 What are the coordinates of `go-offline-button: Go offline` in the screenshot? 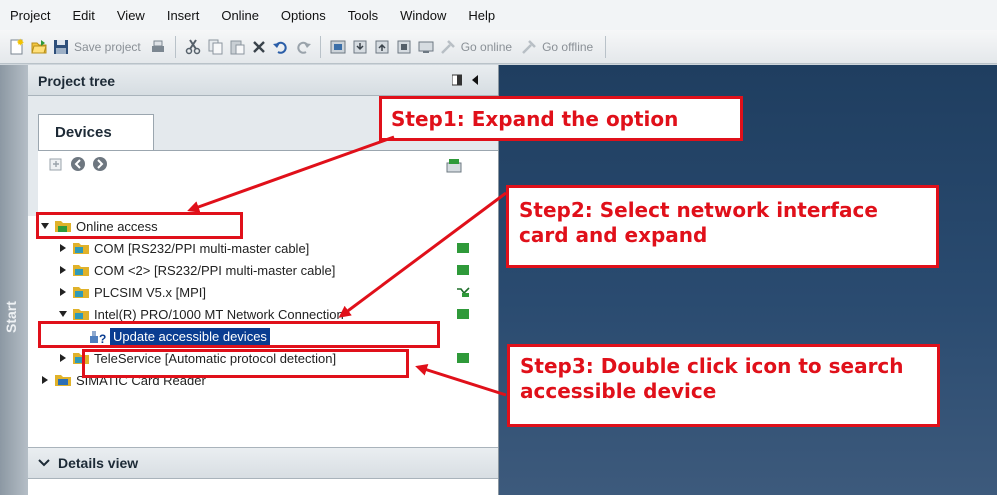 It's located at (567, 47).